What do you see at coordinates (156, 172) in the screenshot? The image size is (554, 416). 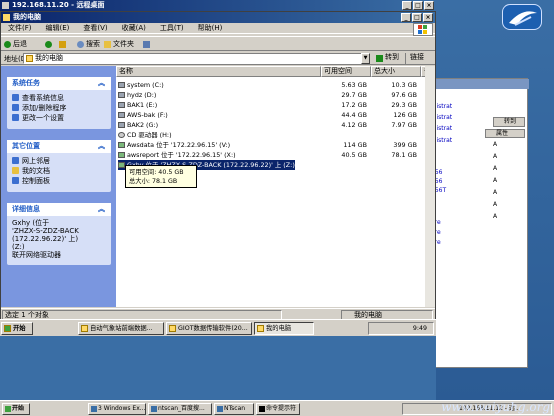 I see `tooltip-free-space: 可用空间: 40.5 GB` at bounding box center [156, 172].